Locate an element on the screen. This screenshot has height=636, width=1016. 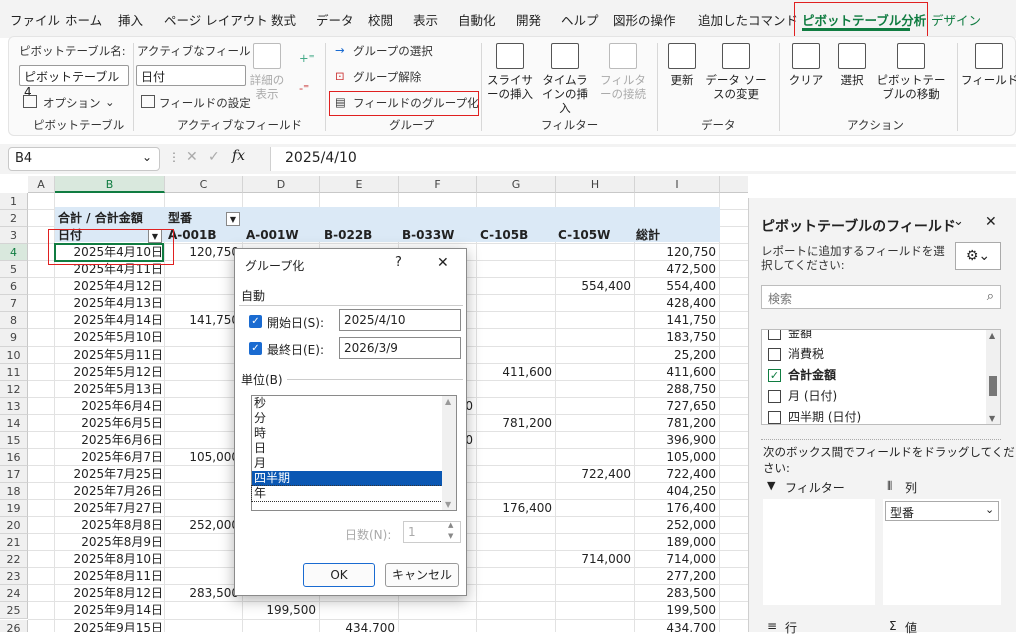
column-header: F is located at coordinates (438, 184).